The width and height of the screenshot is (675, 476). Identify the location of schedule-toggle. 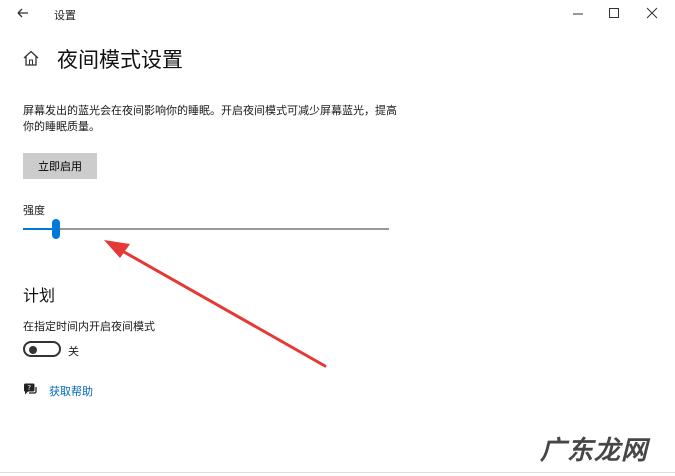
(42, 349).